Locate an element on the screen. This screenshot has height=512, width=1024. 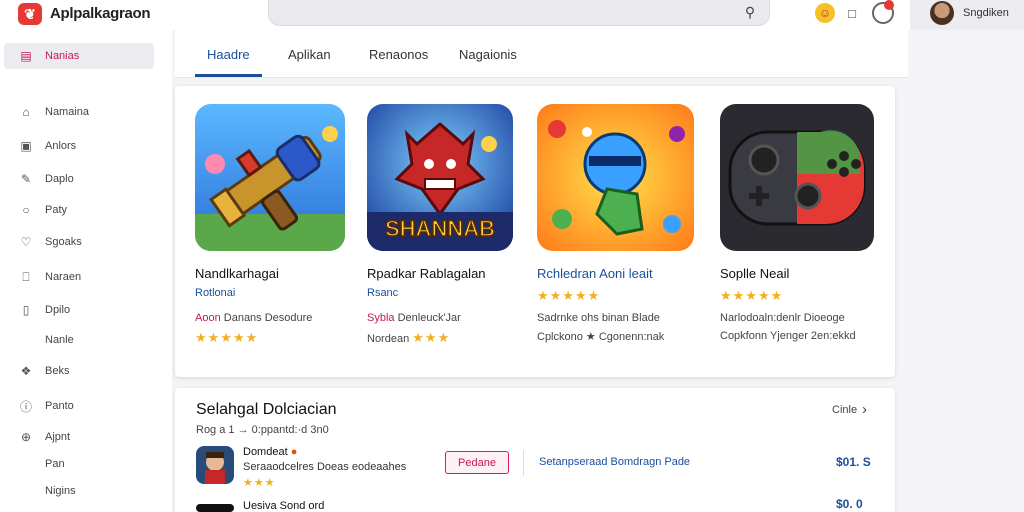
sidebar-item-nigins: Nigins is located at coordinates (79, 491).